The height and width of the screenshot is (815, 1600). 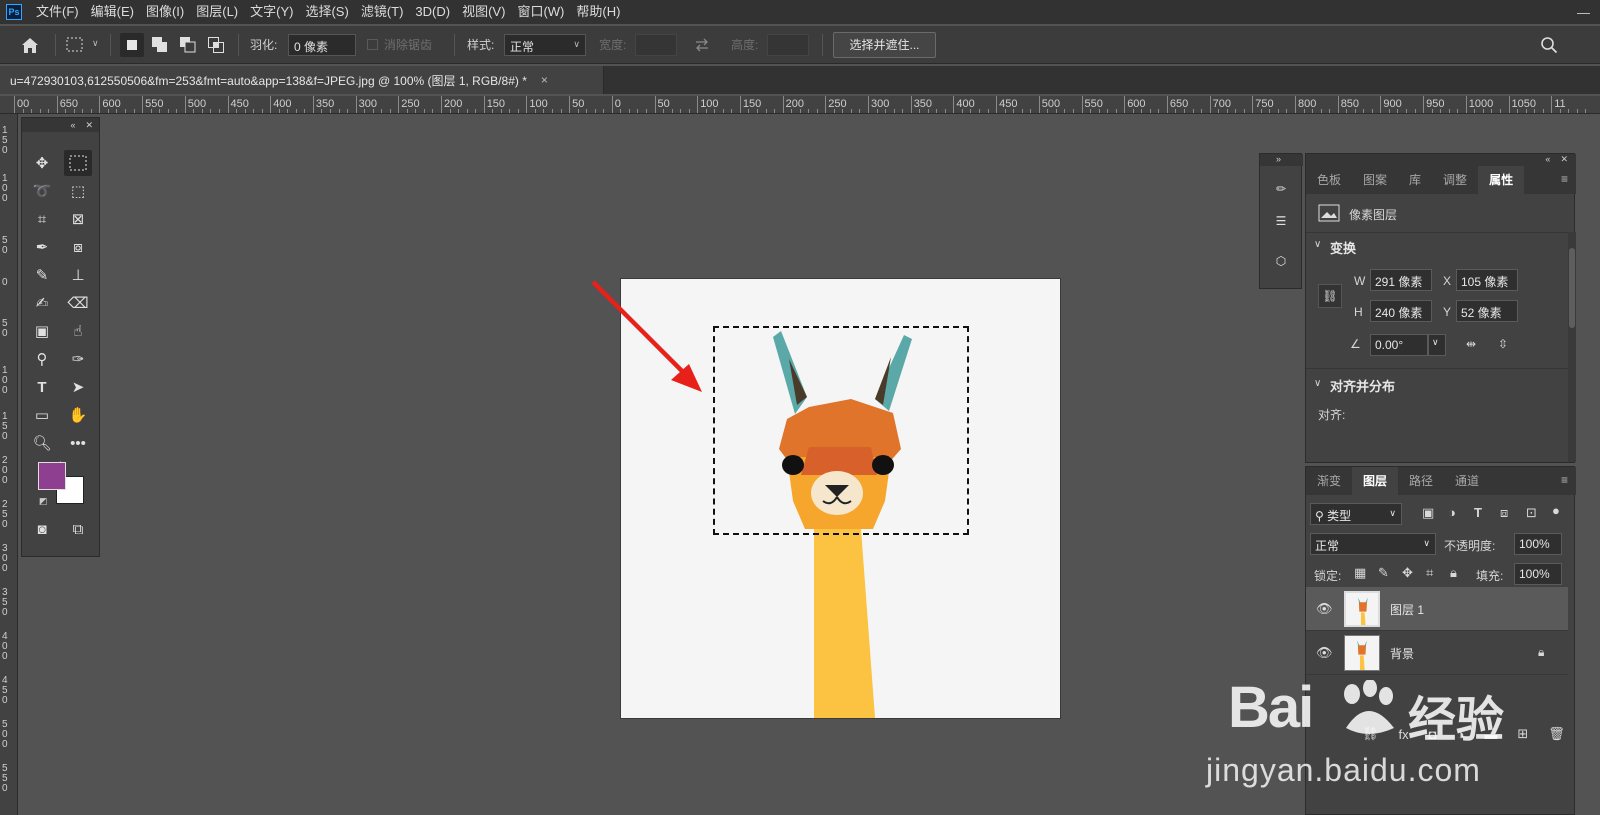 What do you see at coordinates (1549, 45) in the screenshot?
I see `search-icon` at bounding box center [1549, 45].